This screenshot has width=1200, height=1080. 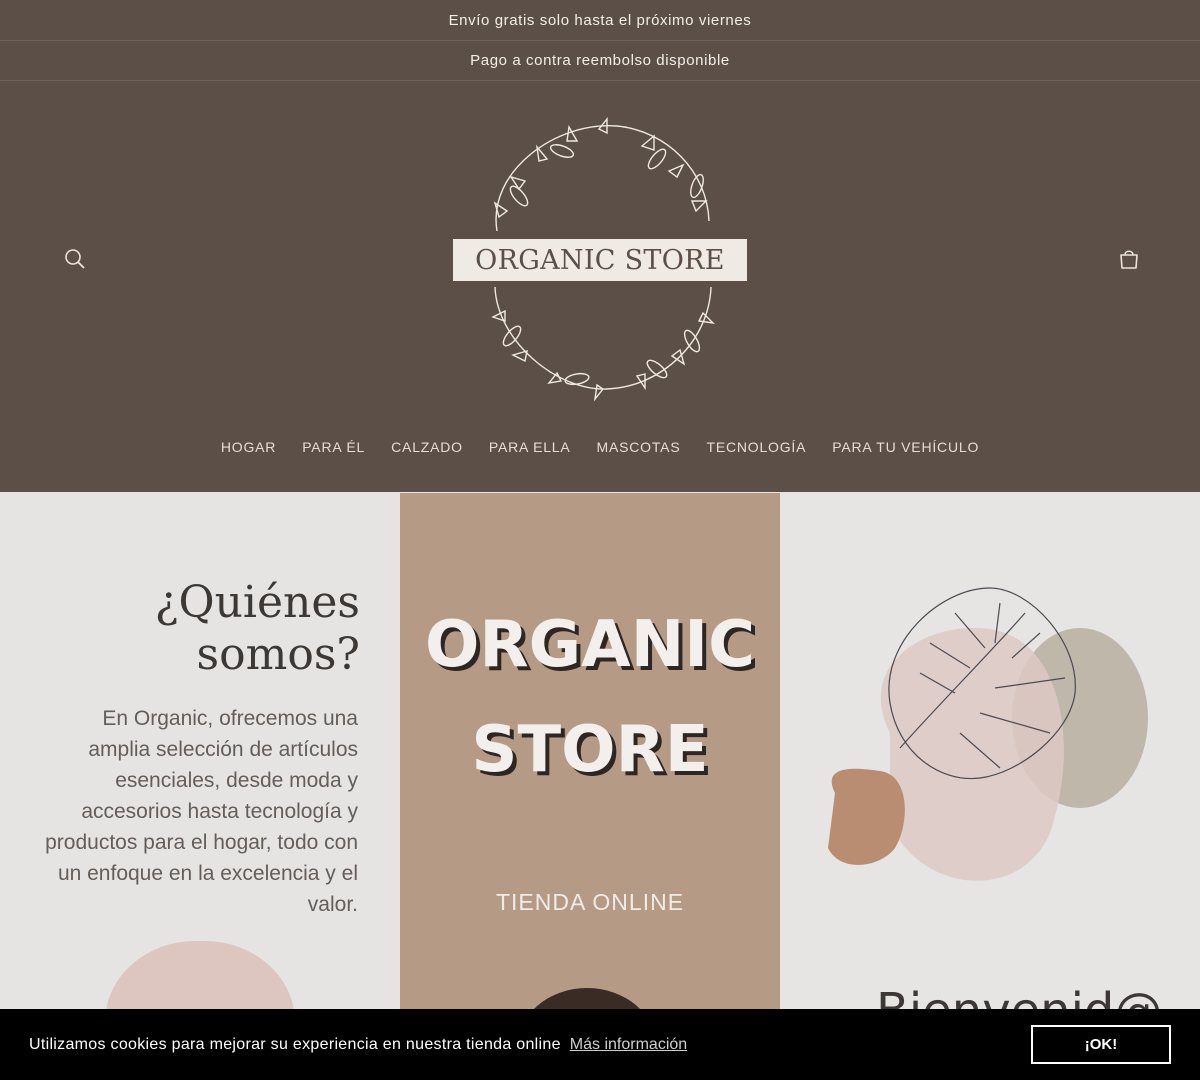 I want to click on announcement-bar-2: Pago a contra reembolso disponible, so click(x=600, y=61).